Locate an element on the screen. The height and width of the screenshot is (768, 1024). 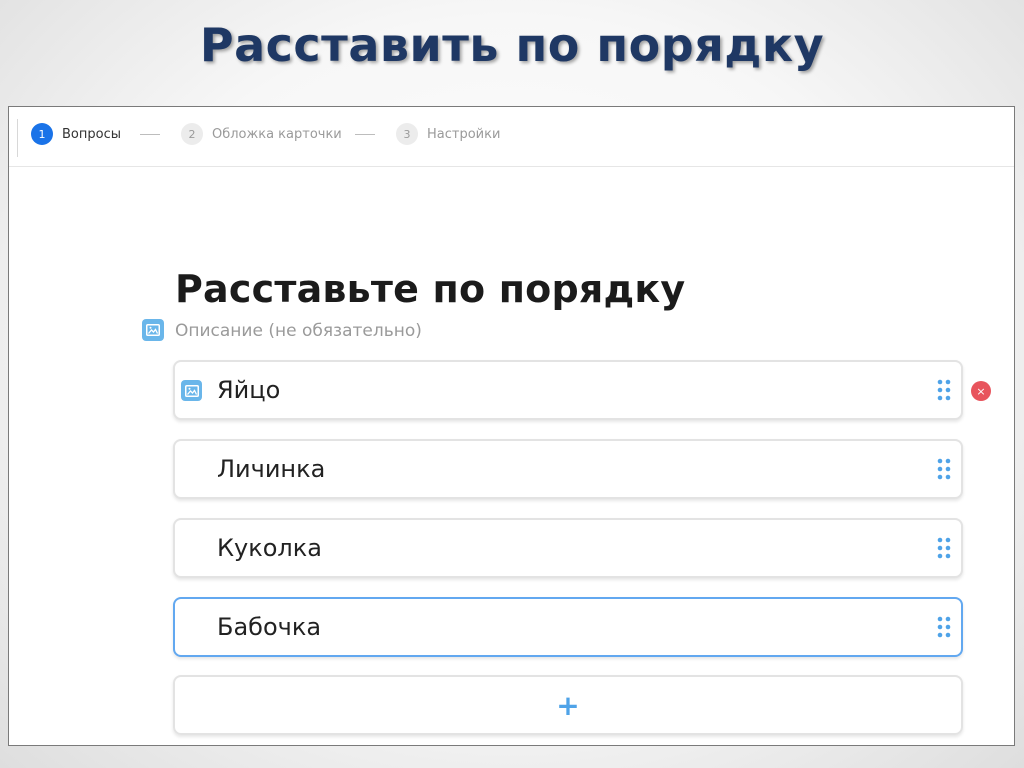
close-icon: × is located at coordinates (981, 391).